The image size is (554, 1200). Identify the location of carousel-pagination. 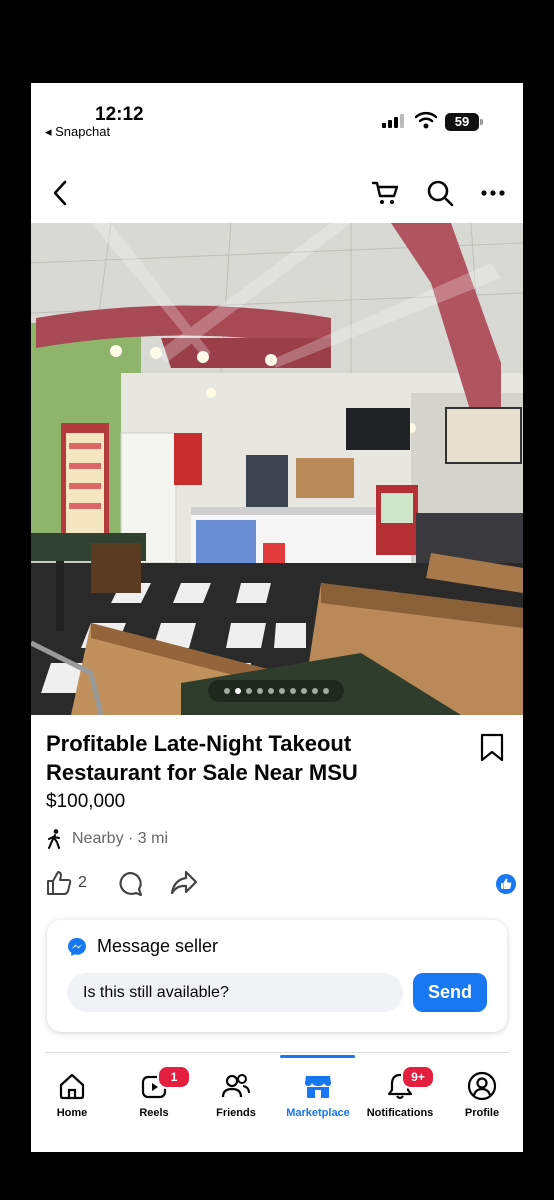
(276, 691).